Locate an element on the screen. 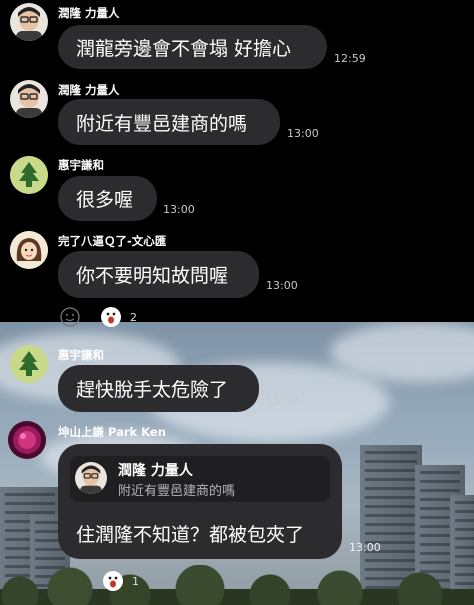 The width and height of the screenshot is (474, 605). reply-message-bubble: 潤隆 力量人 附近有豐邑建商的嗎 住潤隆不知道？都被包夾了 is located at coordinates (200, 501).